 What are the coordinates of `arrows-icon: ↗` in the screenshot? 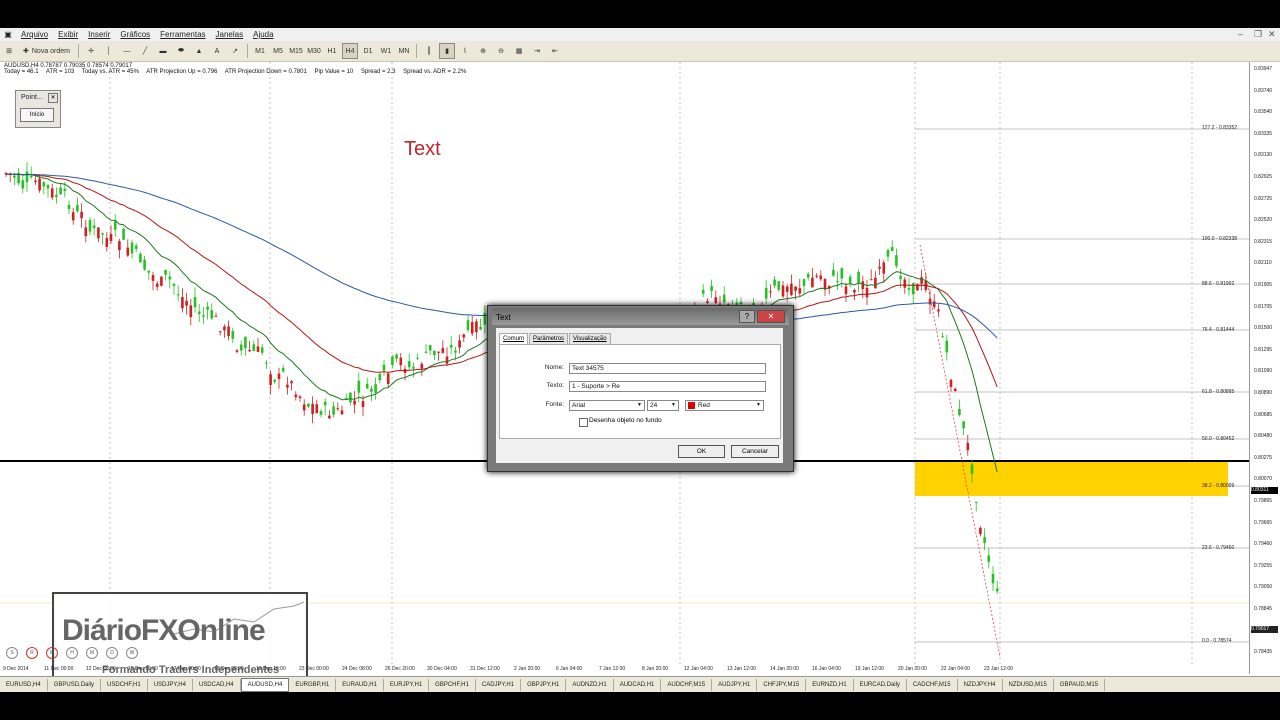 It's located at (235, 51).